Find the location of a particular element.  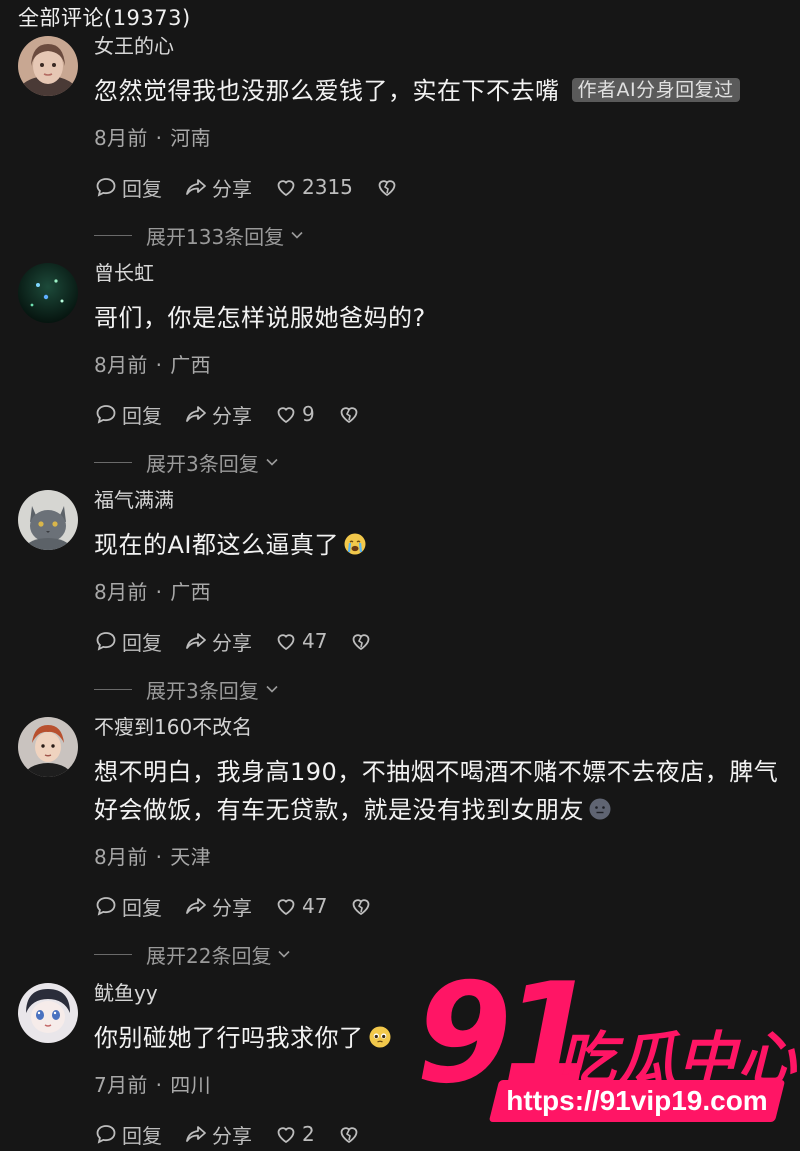

comments-header: 全部评论(19373) is located at coordinates (104, 18).